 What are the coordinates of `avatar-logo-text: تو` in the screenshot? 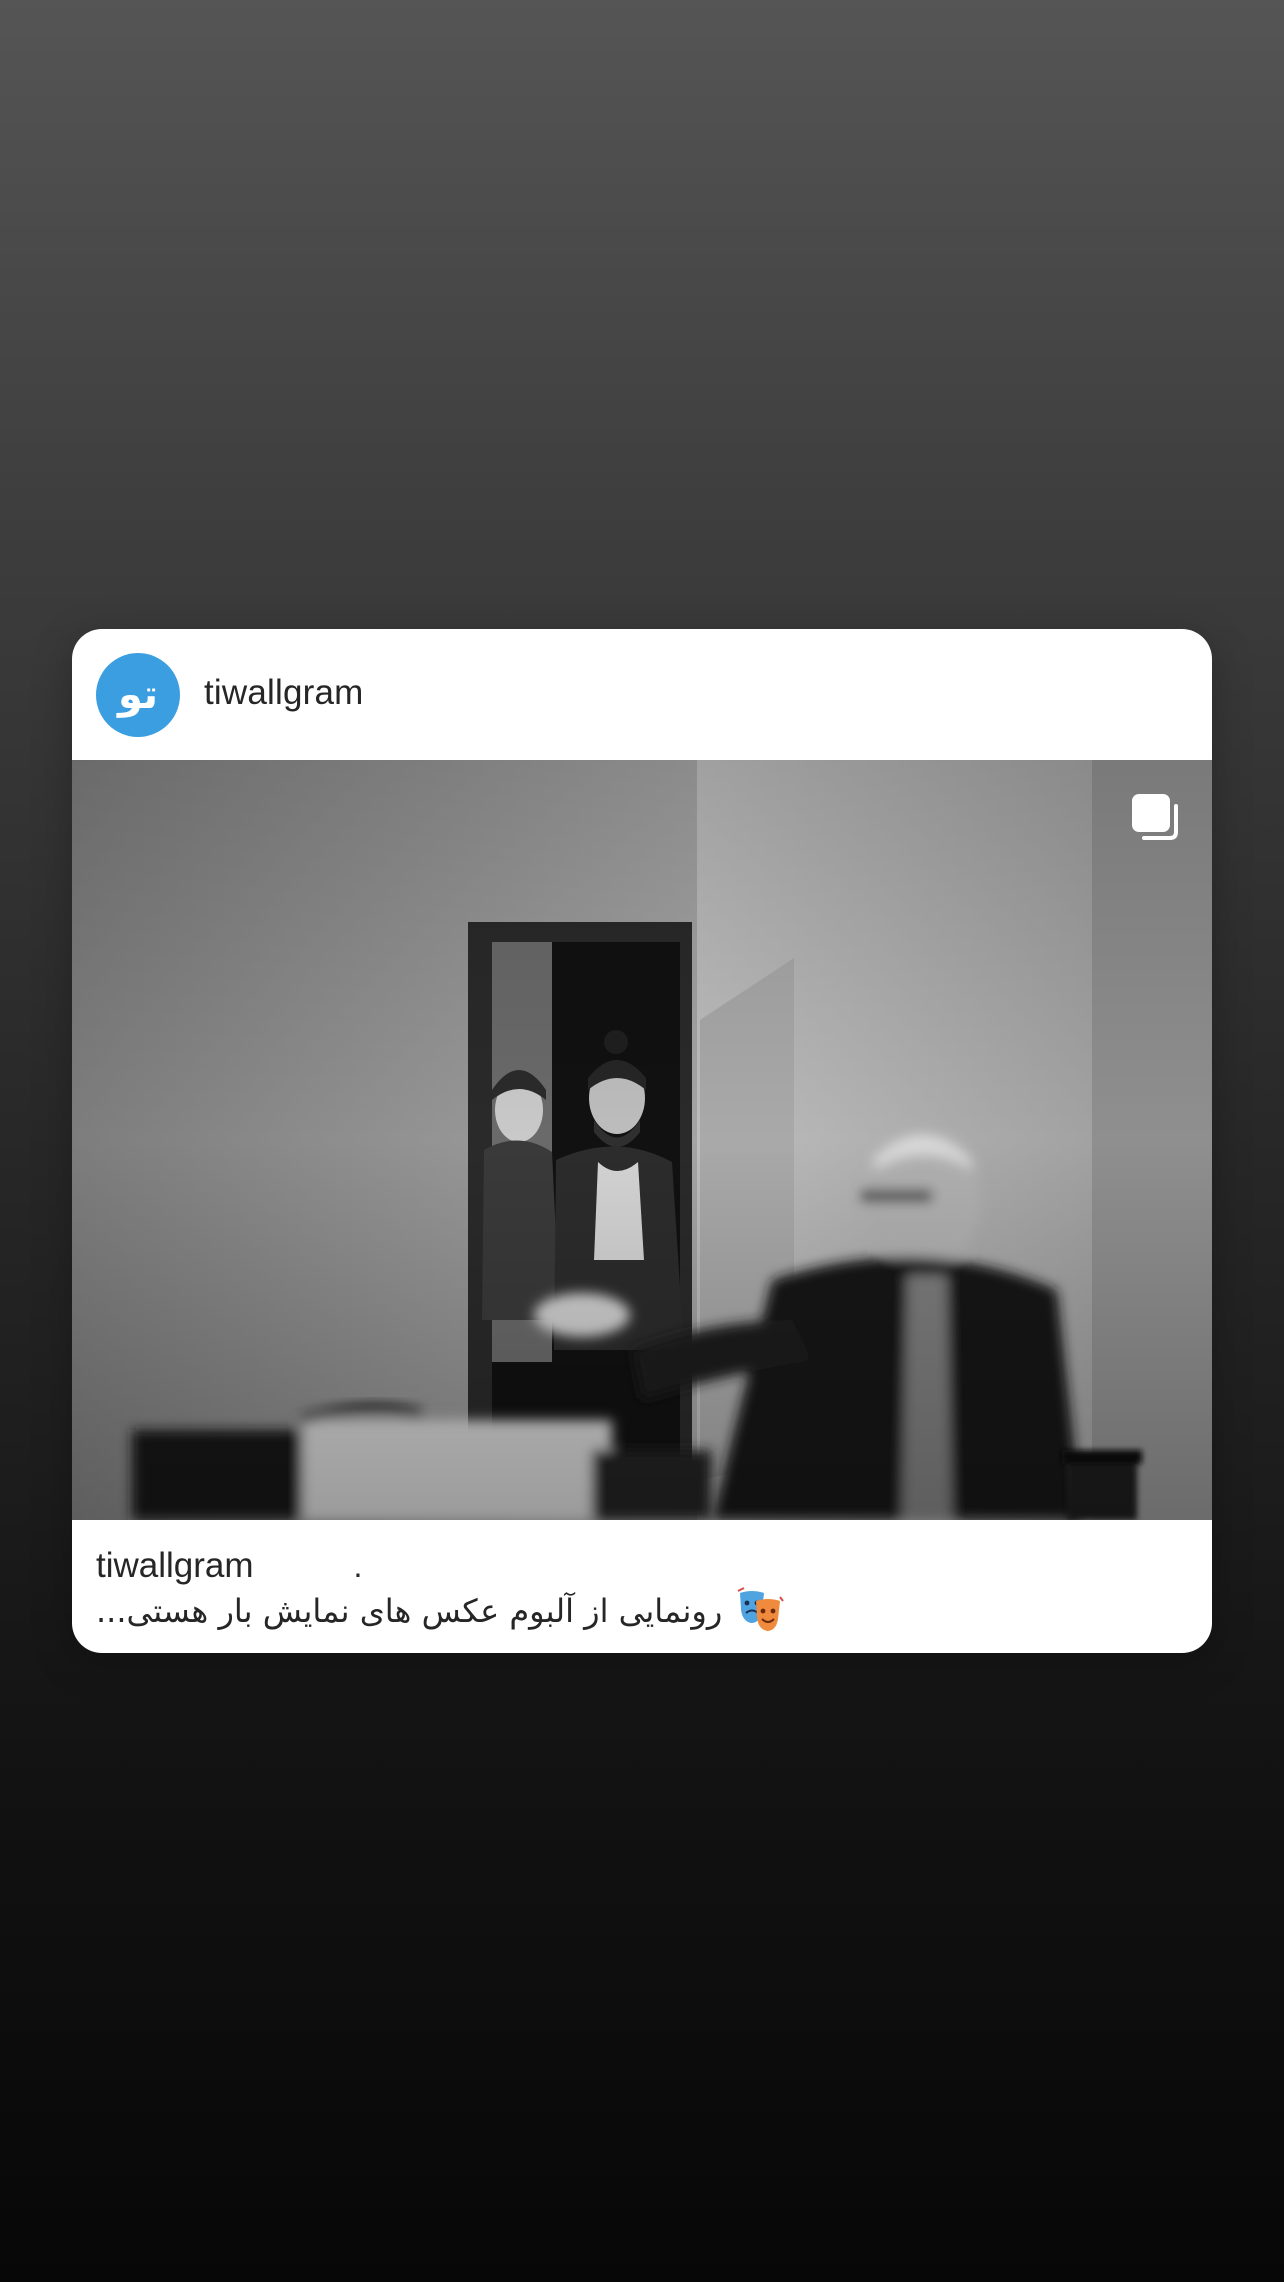 It's located at (138, 695).